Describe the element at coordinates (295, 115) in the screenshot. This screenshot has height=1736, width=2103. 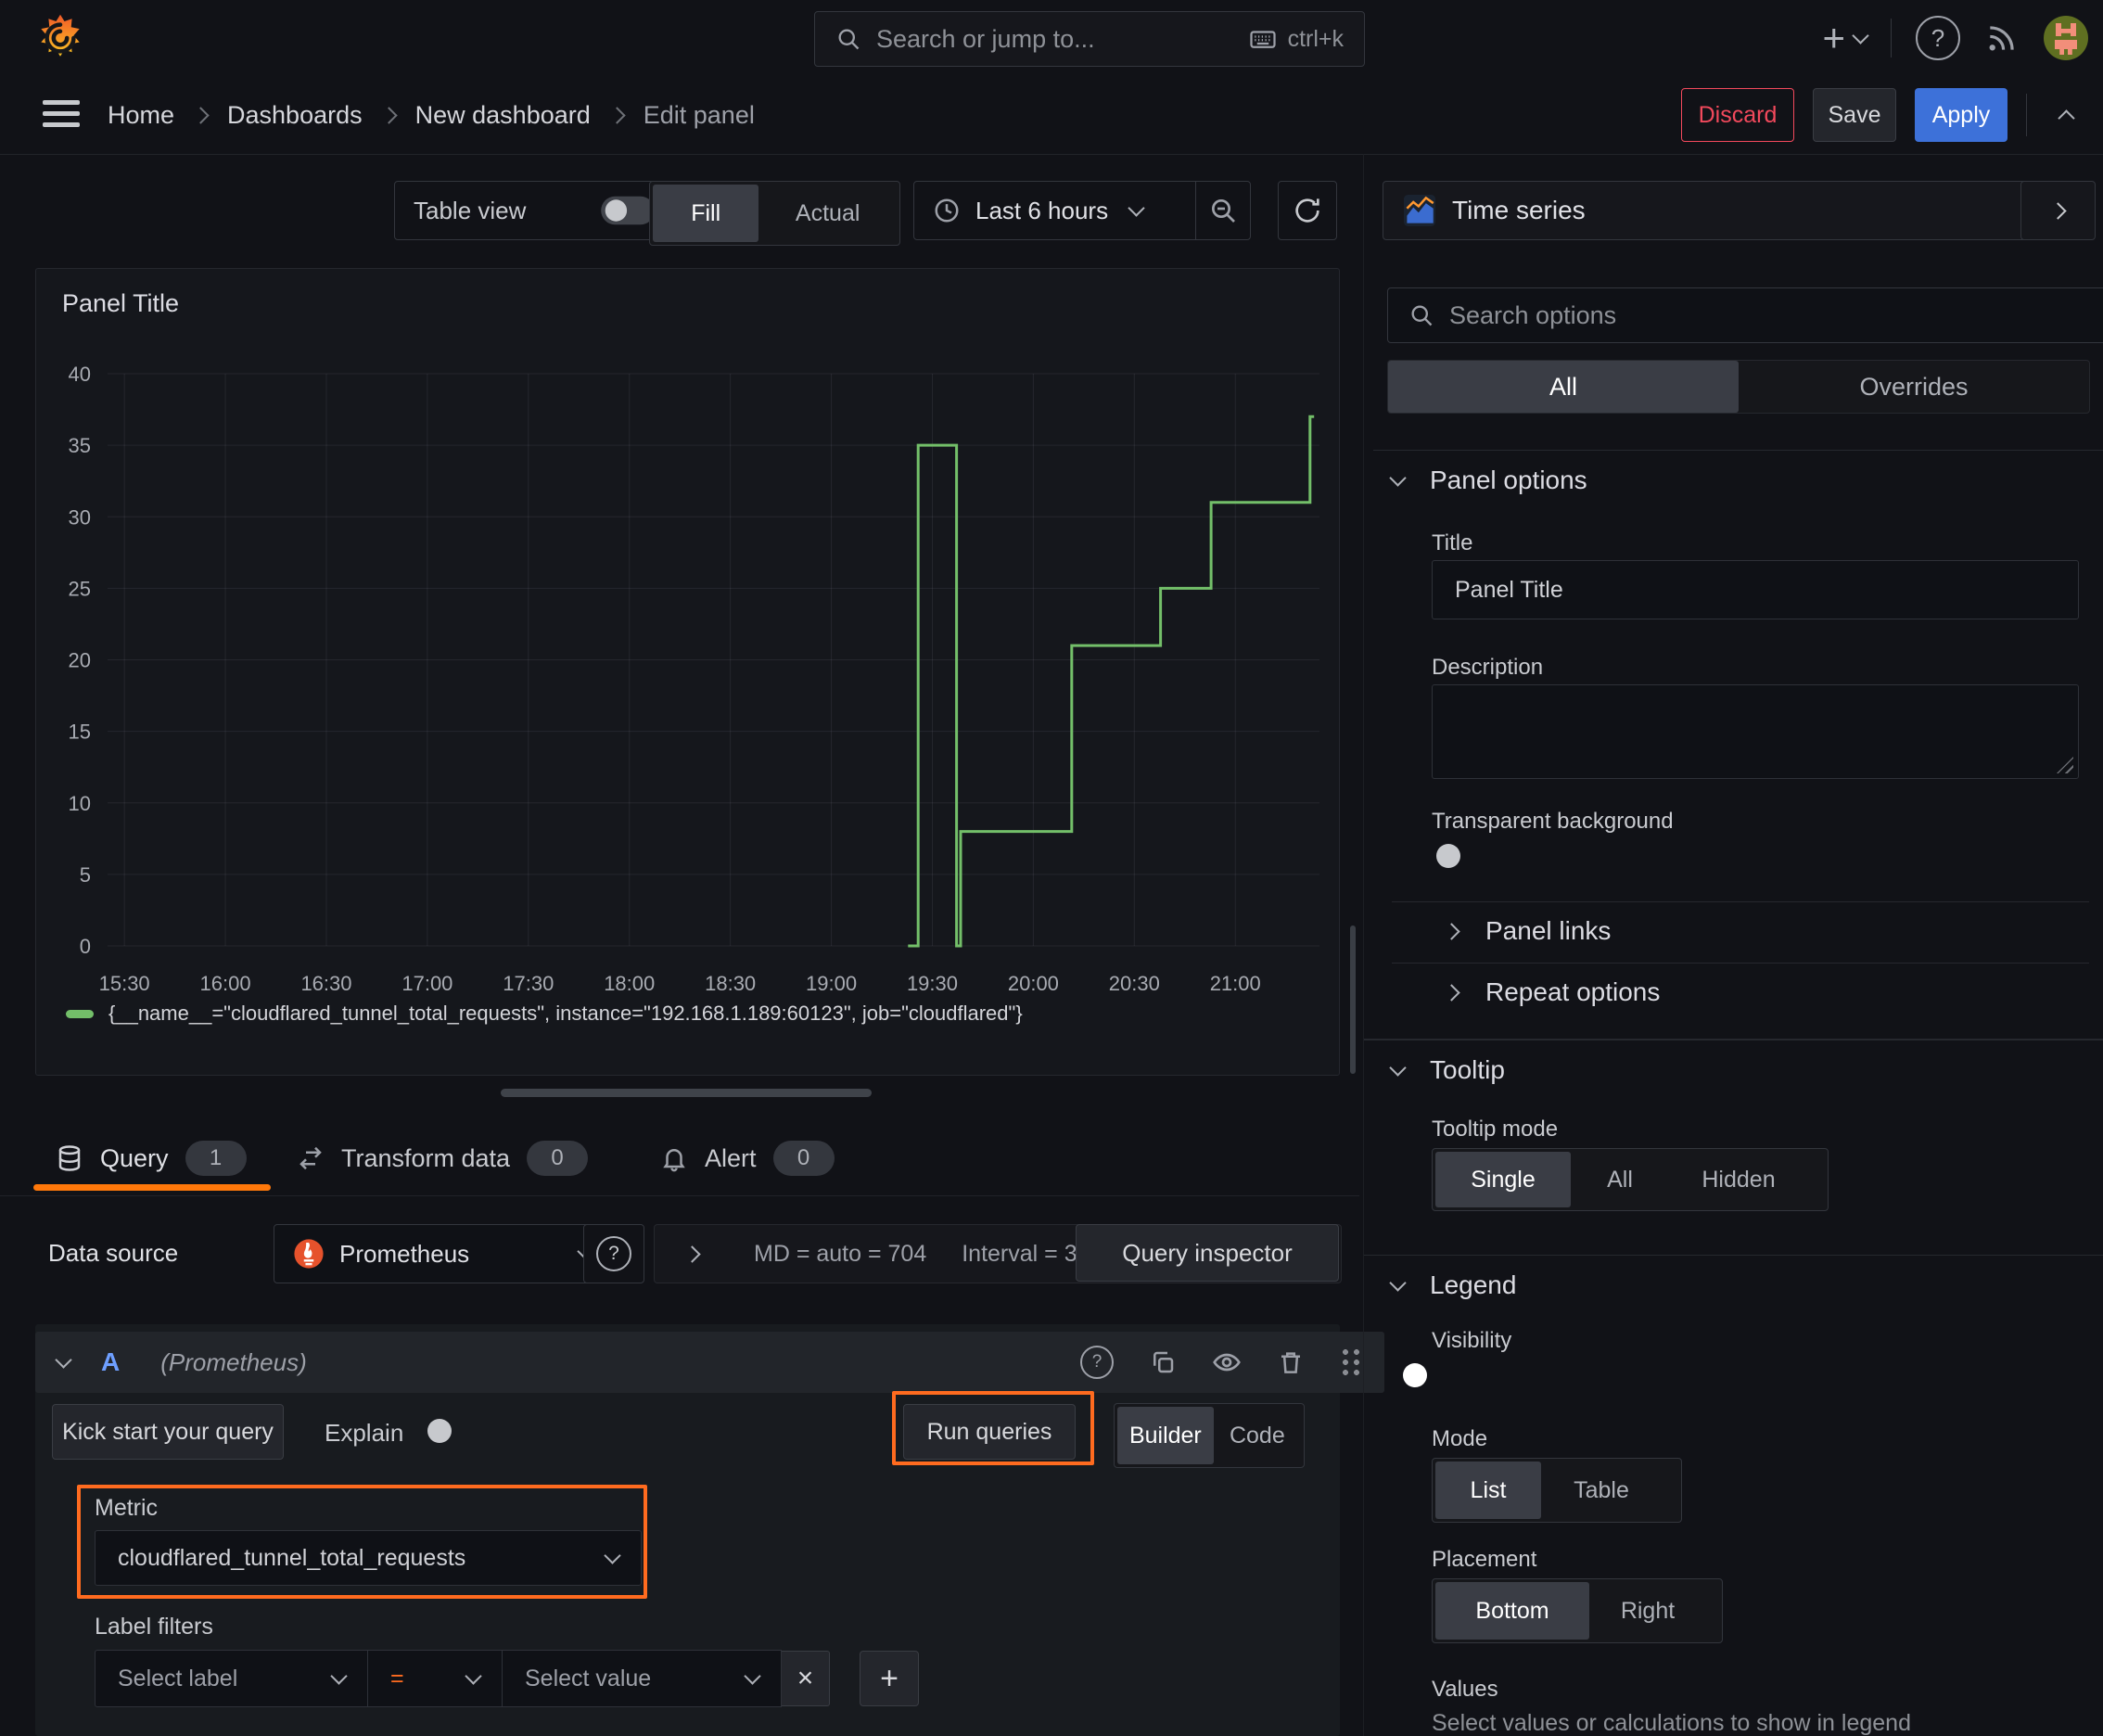
I see `breadcrumb-dashboards: Dashboards` at that location.